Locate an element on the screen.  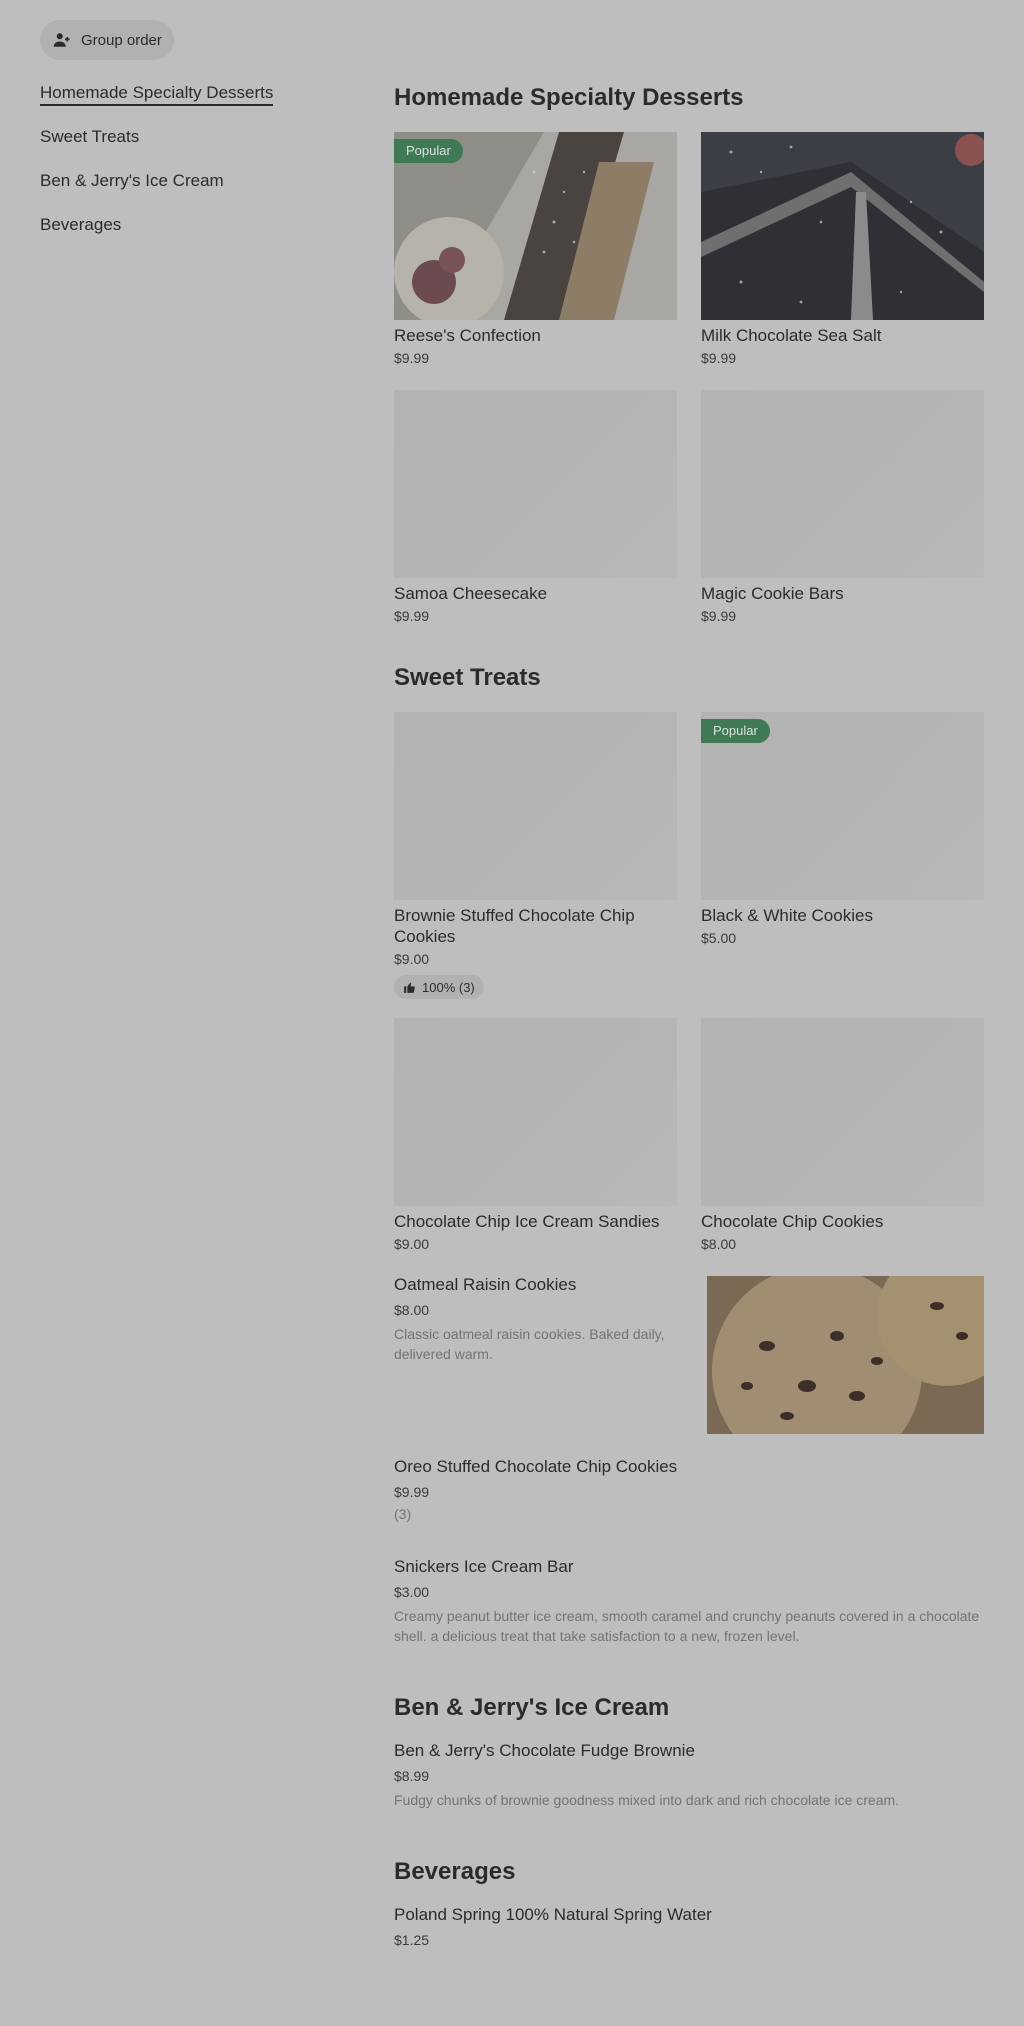
item-name: Oatmeal Raisin Cookies is located at coordinates (485, 1284).